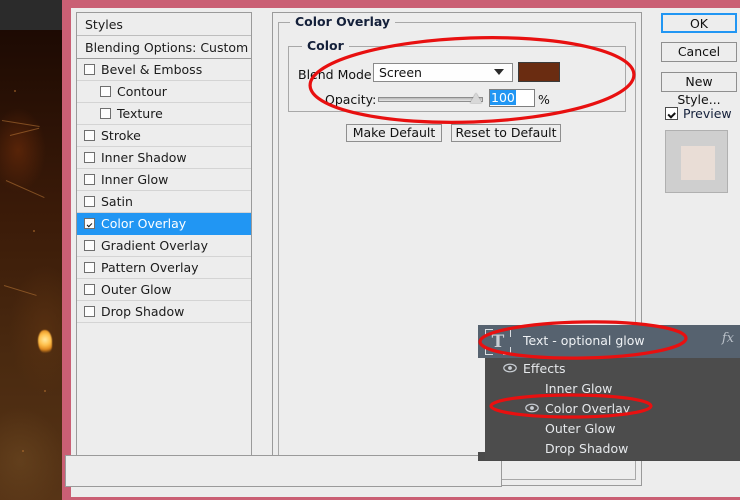 The height and width of the screenshot is (500, 740). Describe the element at coordinates (152, 69) in the screenshot. I see `style-row-label: Bevel & Emboss` at that location.